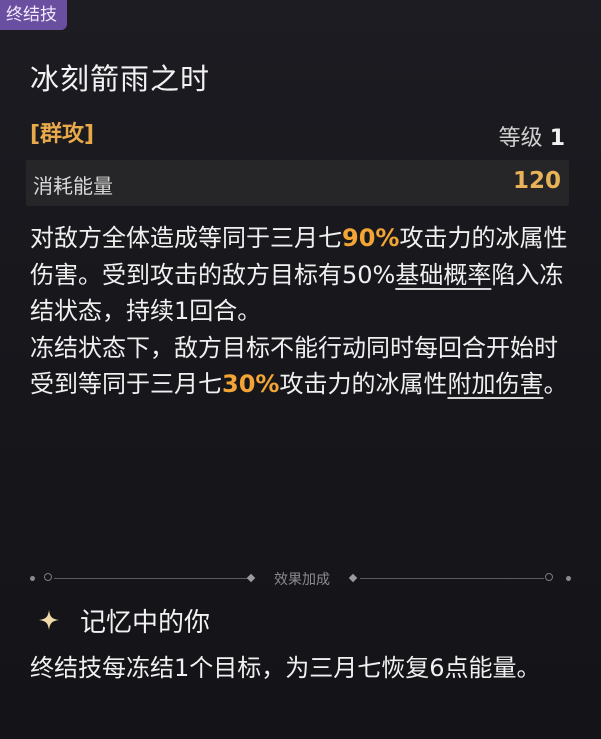 The height and width of the screenshot is (739, 601). What do you see at coordinates (297, 183) in the screenshot?
I see `energy-cost-row: 消耗能量 120` at bounding box center [297, 183].